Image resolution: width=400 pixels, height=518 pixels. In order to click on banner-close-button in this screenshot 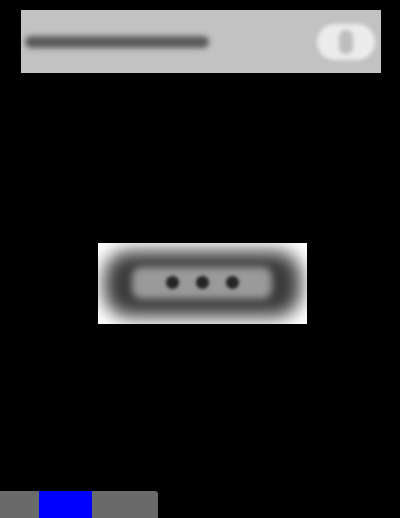, I will do `click(346, 42)`.